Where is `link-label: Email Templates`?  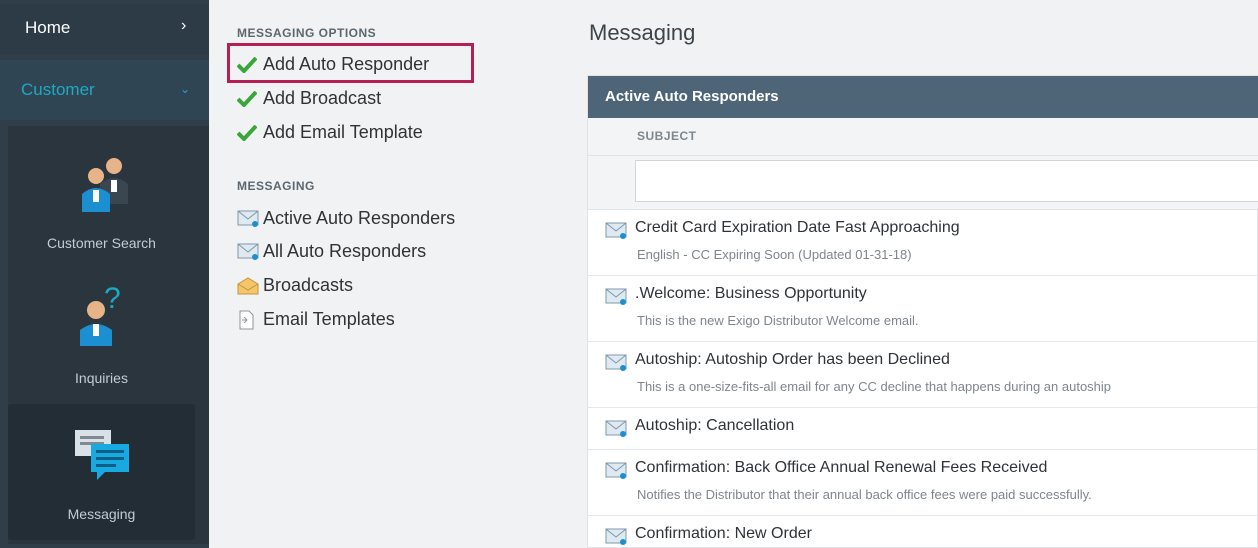
link-label: Email Templates is located at coordinates (329, 319).